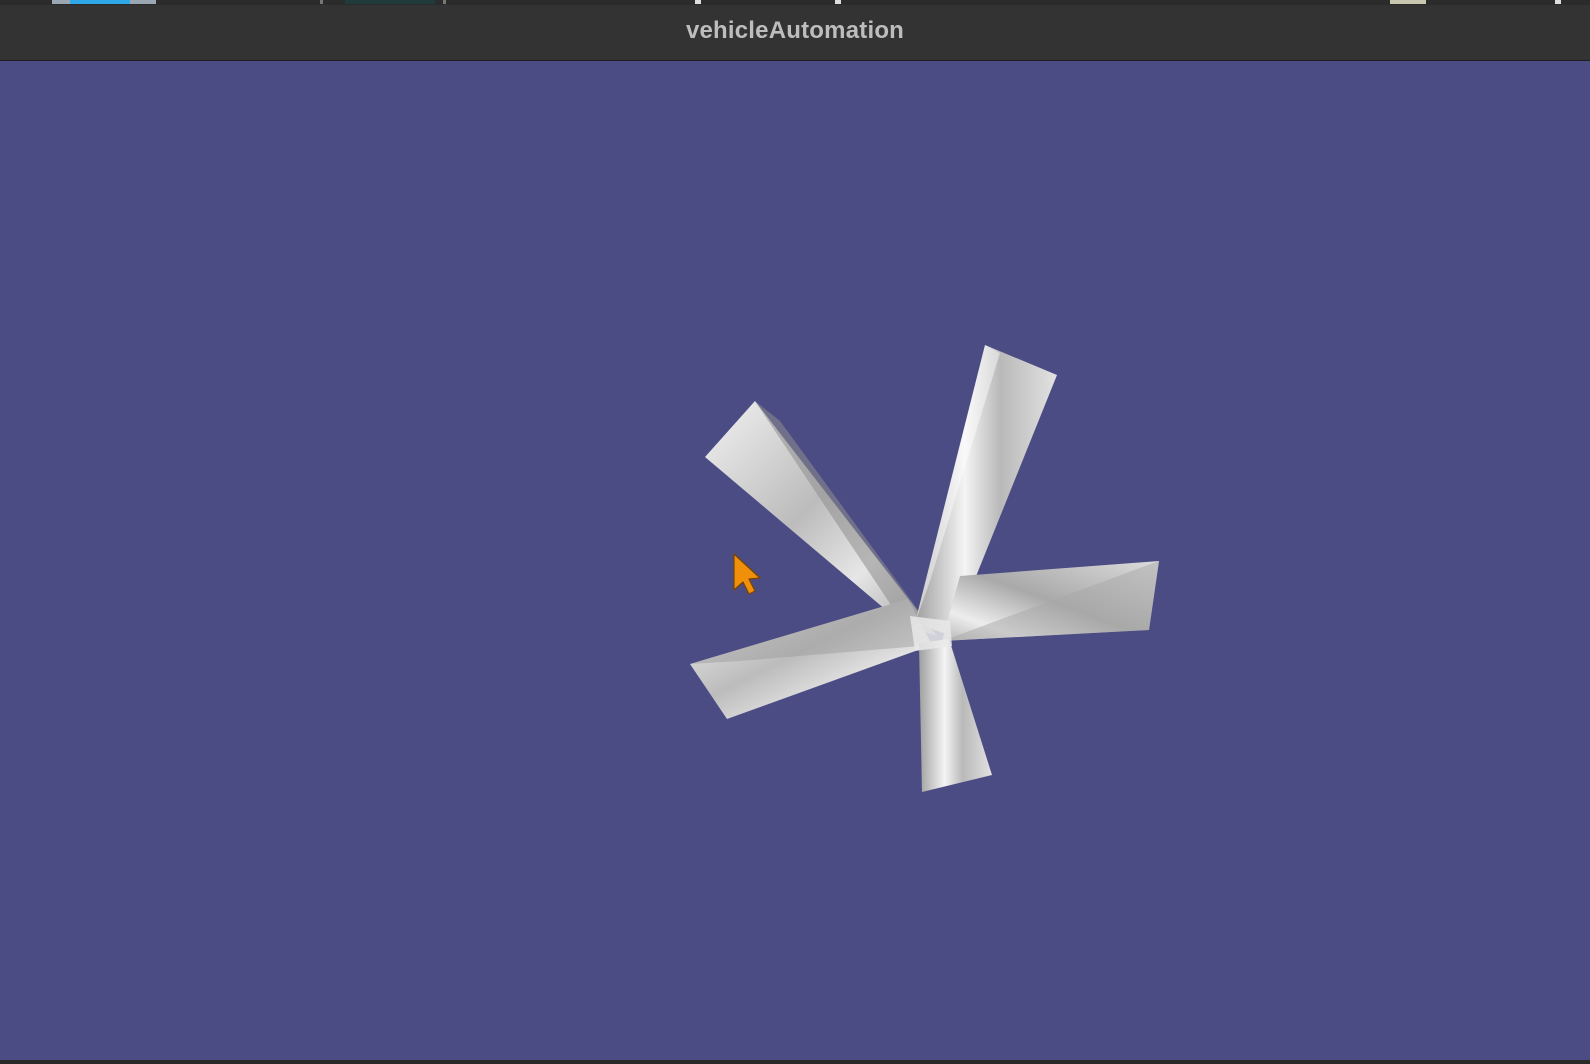  I want to click on viewport-canvas, so click(924, 568).